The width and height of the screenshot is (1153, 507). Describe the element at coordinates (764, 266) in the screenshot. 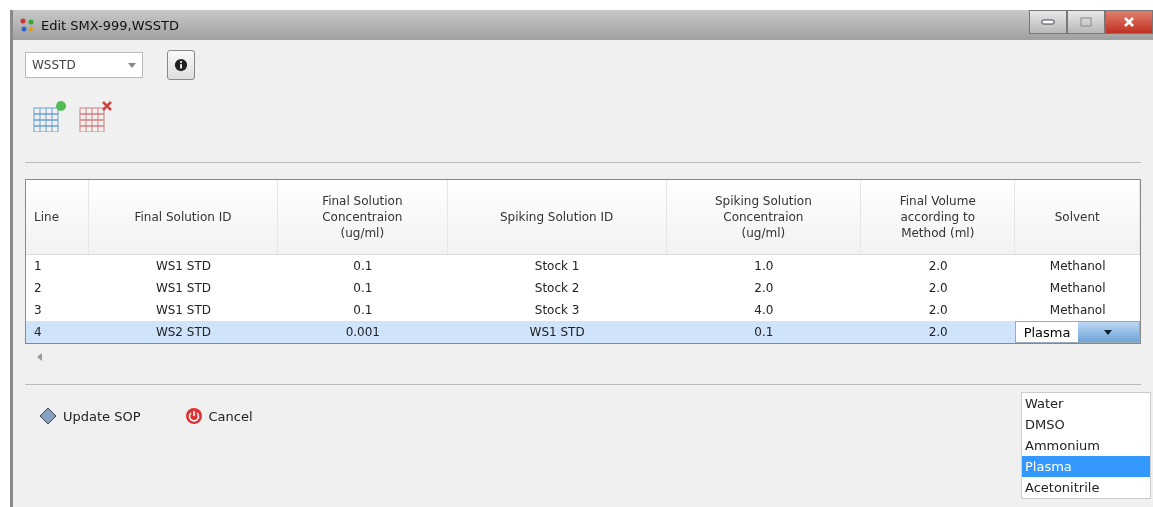

I see `table-cell: 1.0` at that location.